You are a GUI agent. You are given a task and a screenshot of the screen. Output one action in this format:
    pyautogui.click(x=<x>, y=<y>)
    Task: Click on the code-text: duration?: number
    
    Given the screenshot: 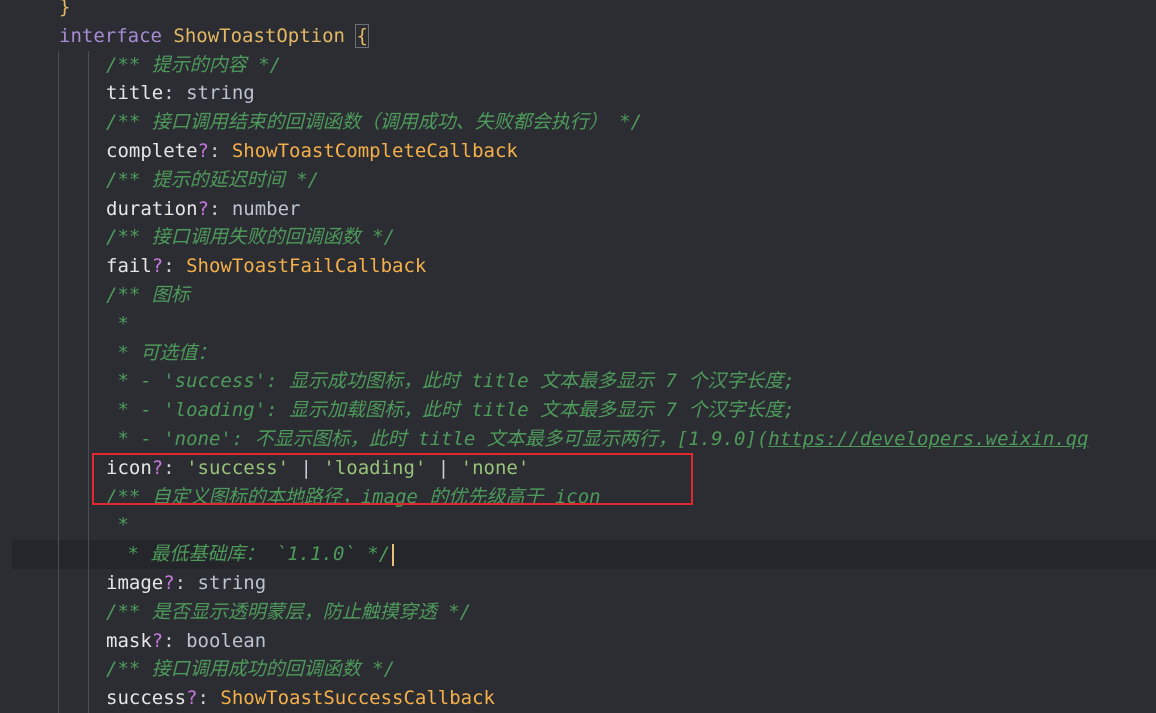 What is the action you would take?
    pyautogui.click(x=203, y=209)
    